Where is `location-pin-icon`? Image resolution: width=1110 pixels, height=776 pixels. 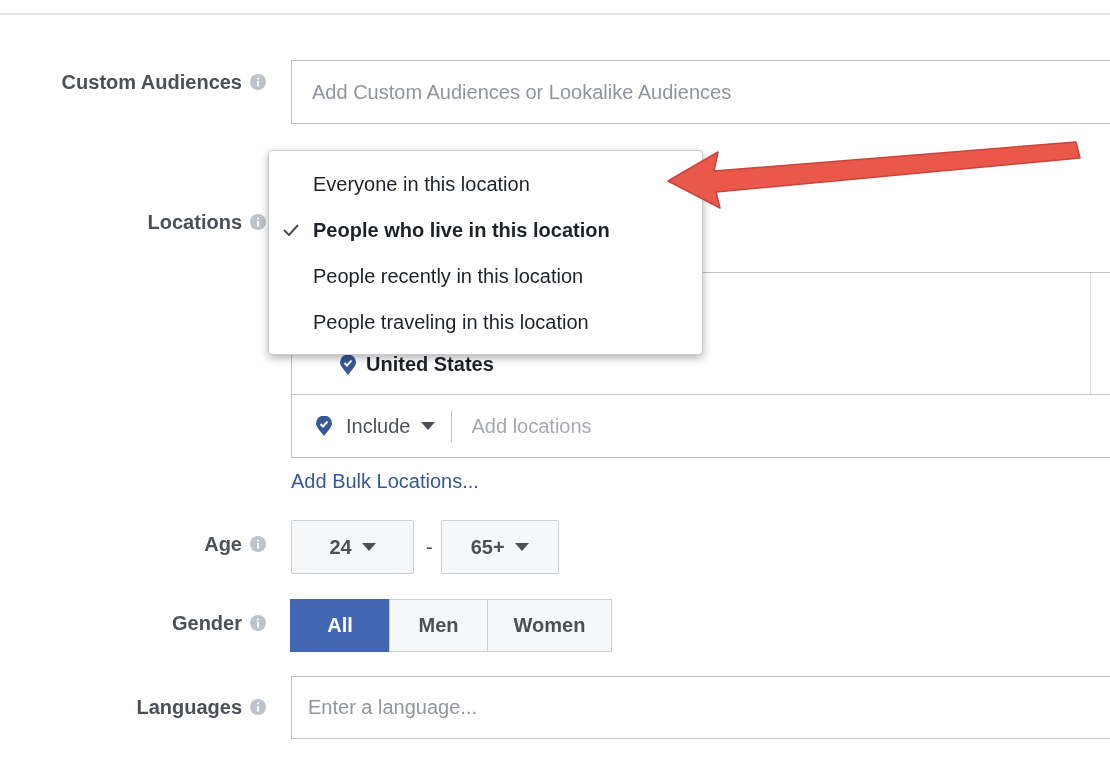
location-pin-icon is located at coordinates (324, 426).